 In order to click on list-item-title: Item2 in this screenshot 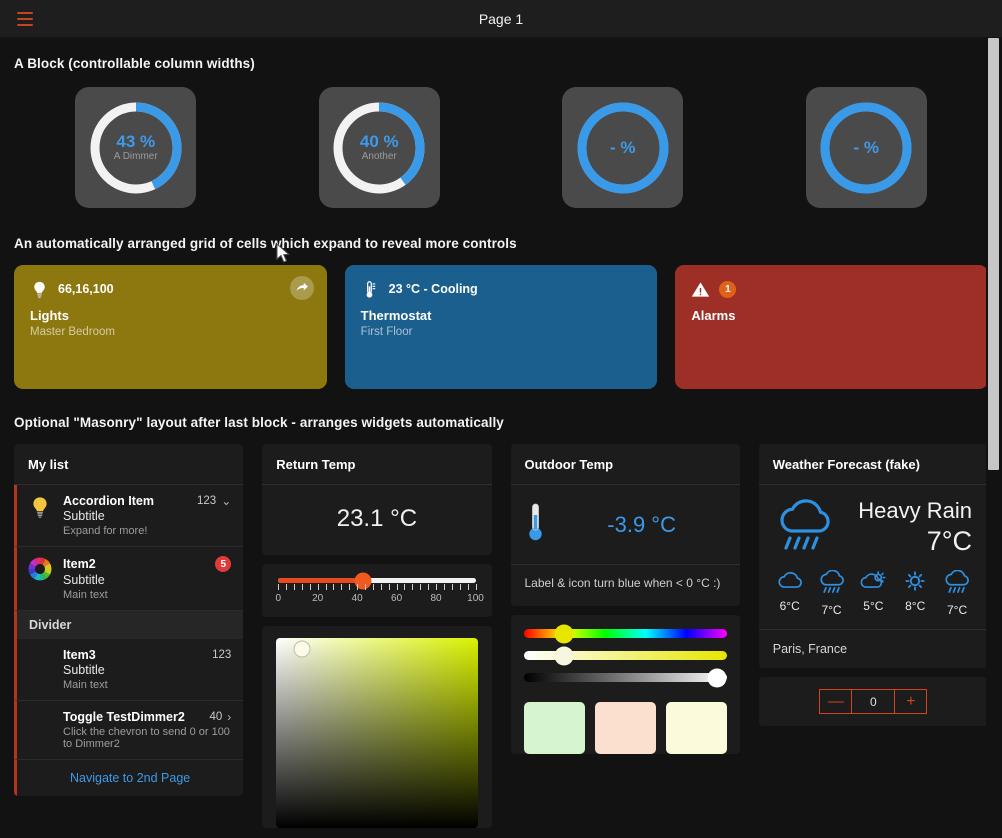, I will do `click(79, 564)`.